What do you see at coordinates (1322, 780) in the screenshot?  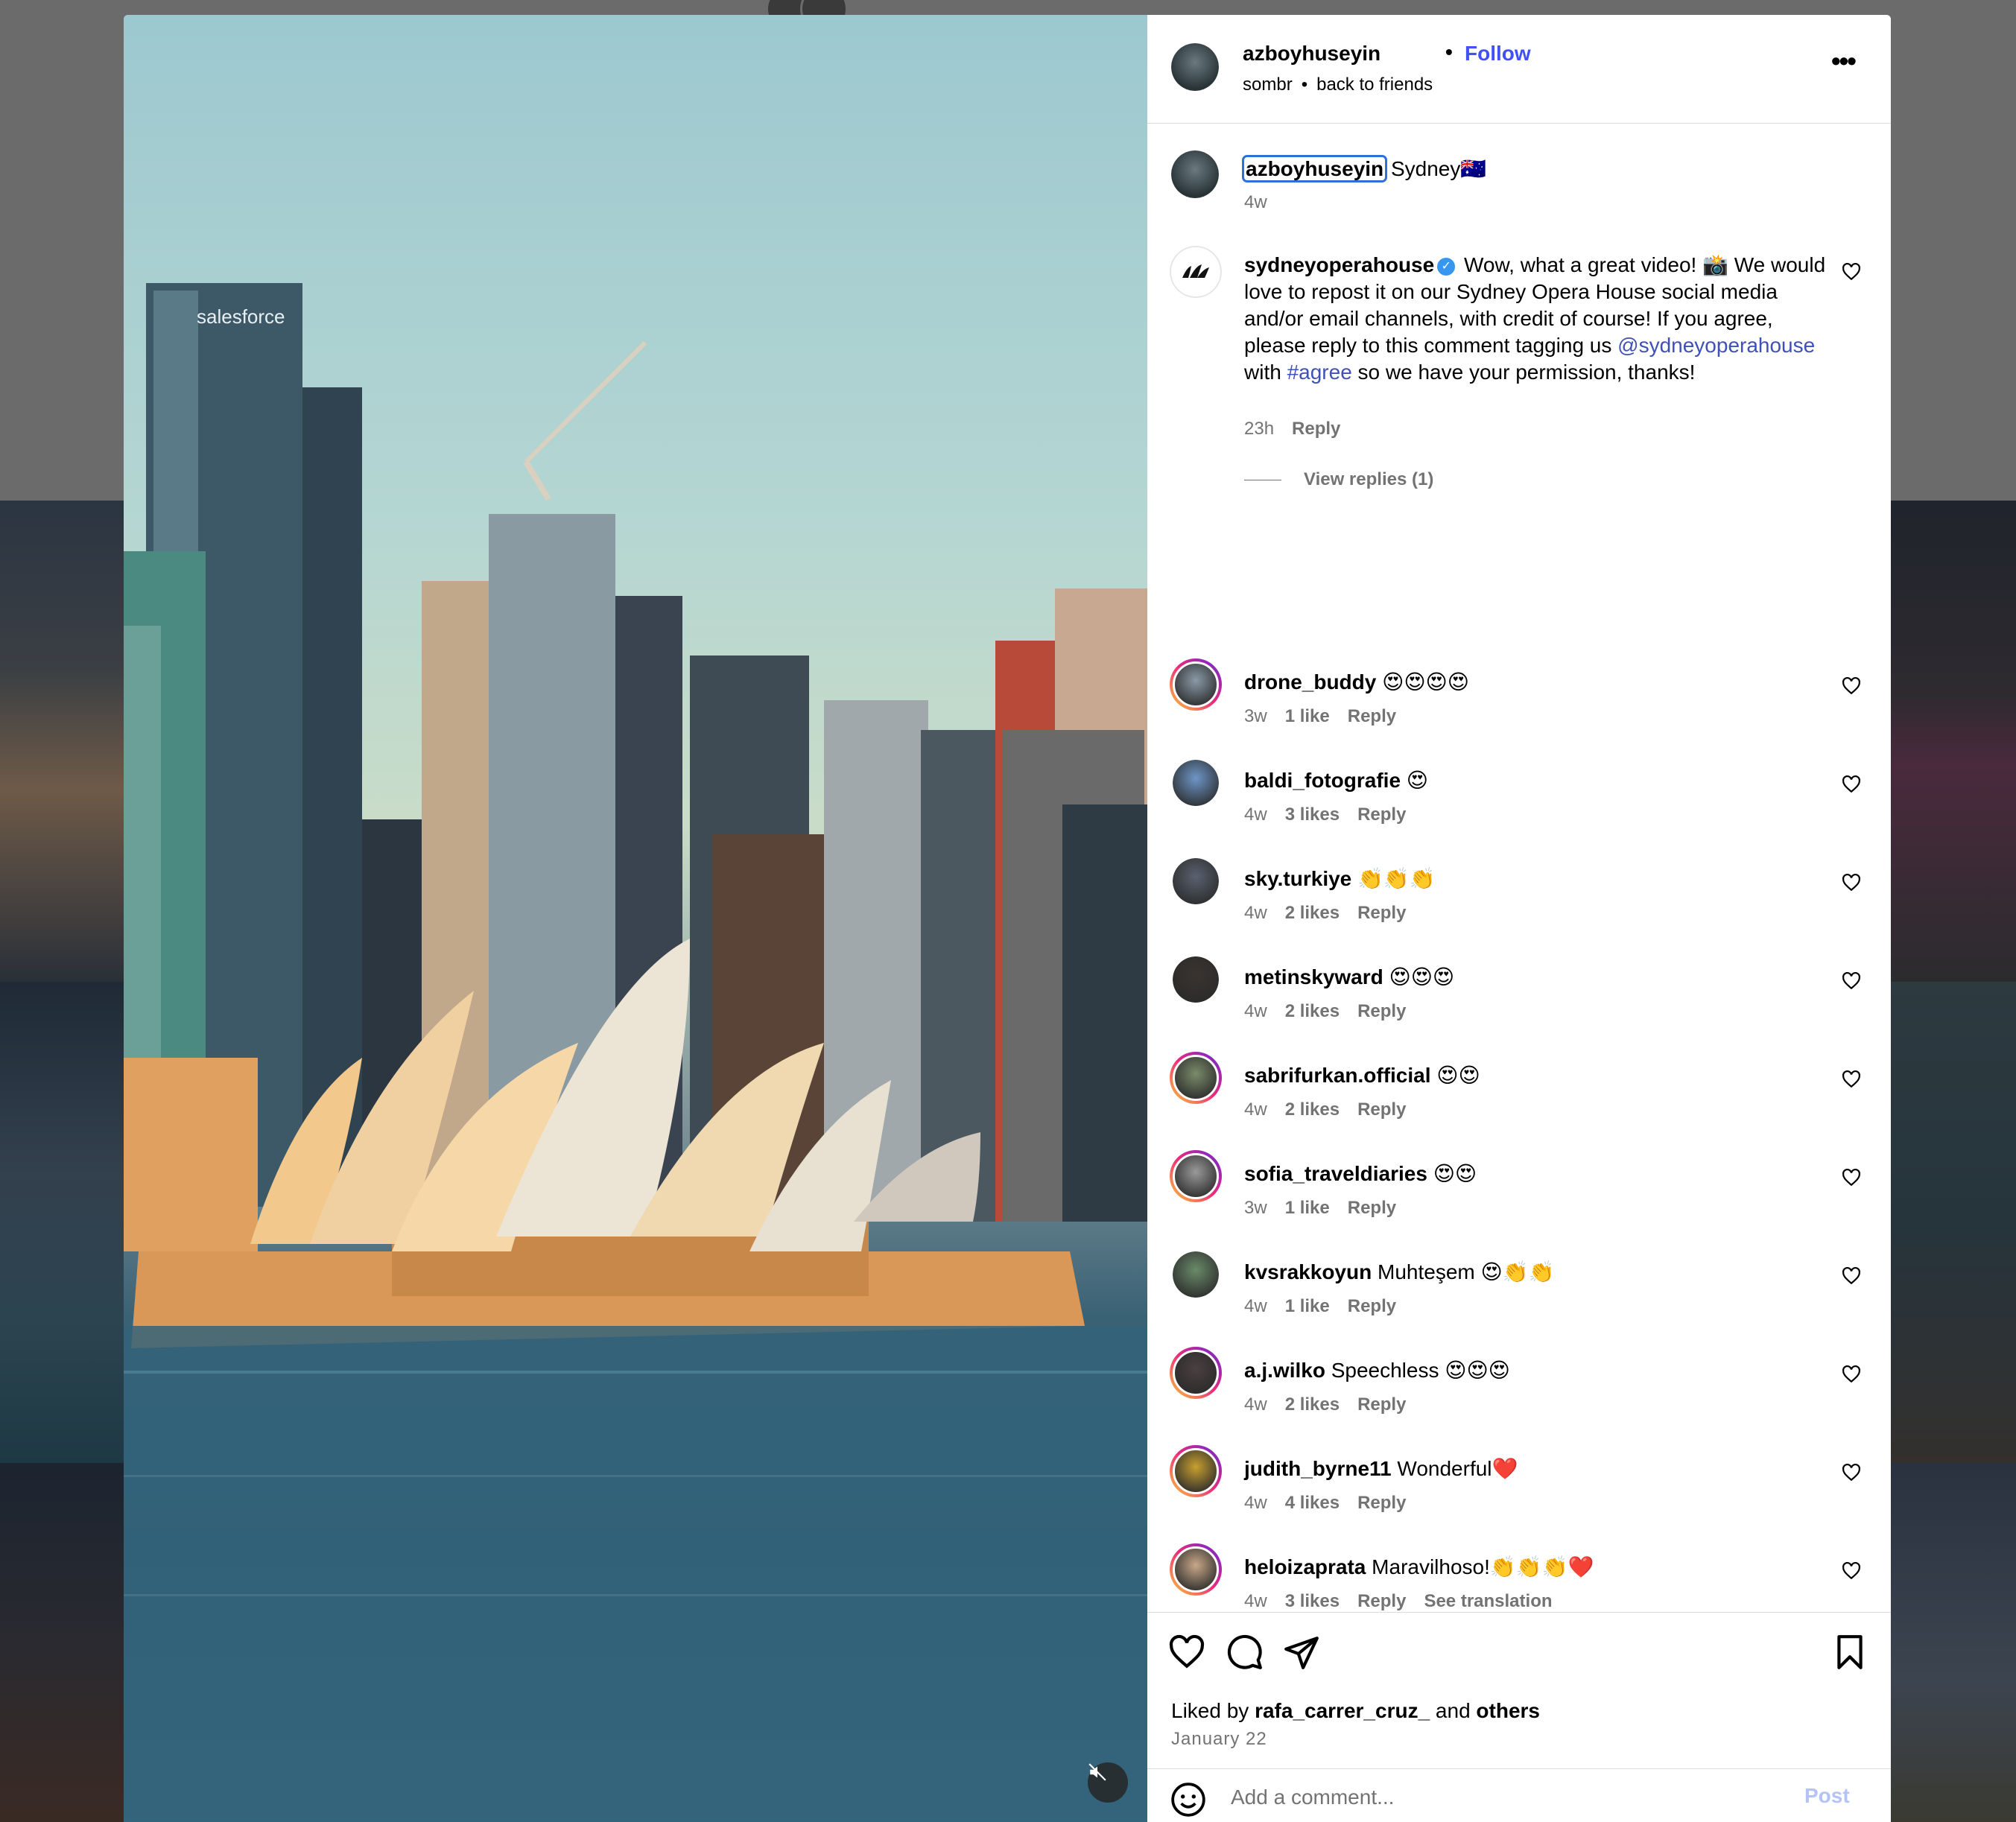 I see `comment-username: baldi_fotografie` at bounding box center [1322, 780].